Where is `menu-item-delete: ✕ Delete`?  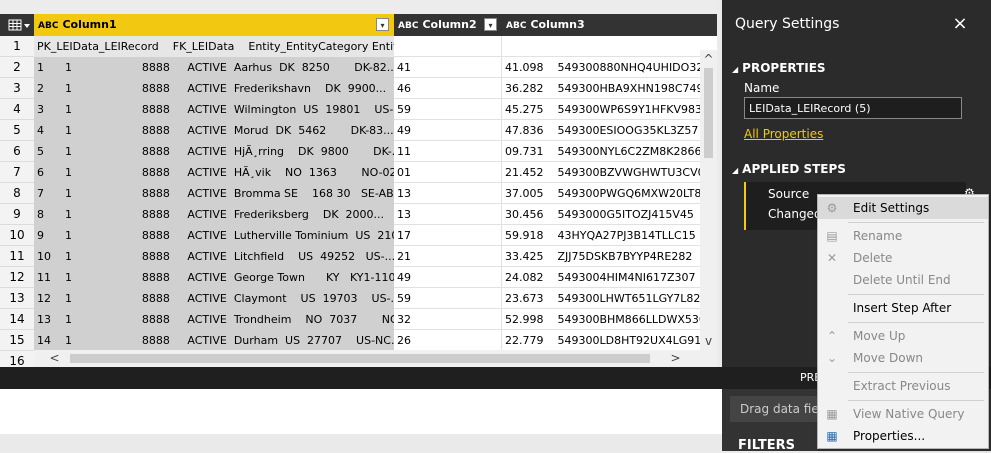 menu-item-delete: ✕ Delete is located at coordinates (903, 258).